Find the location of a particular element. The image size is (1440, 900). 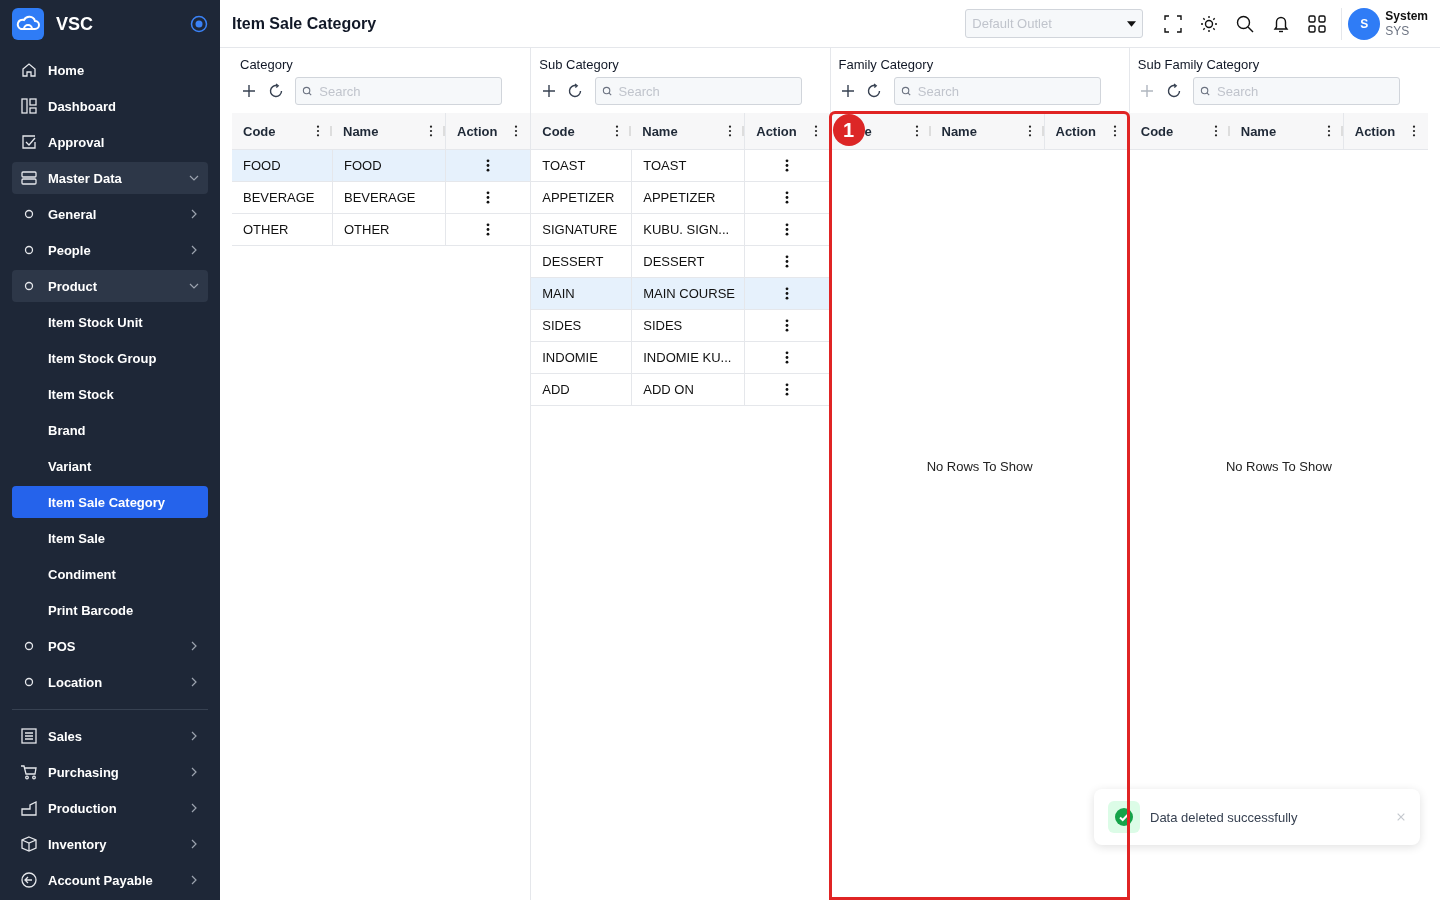

table-row: ADD ADD ON is located at coordinates (680, 390).